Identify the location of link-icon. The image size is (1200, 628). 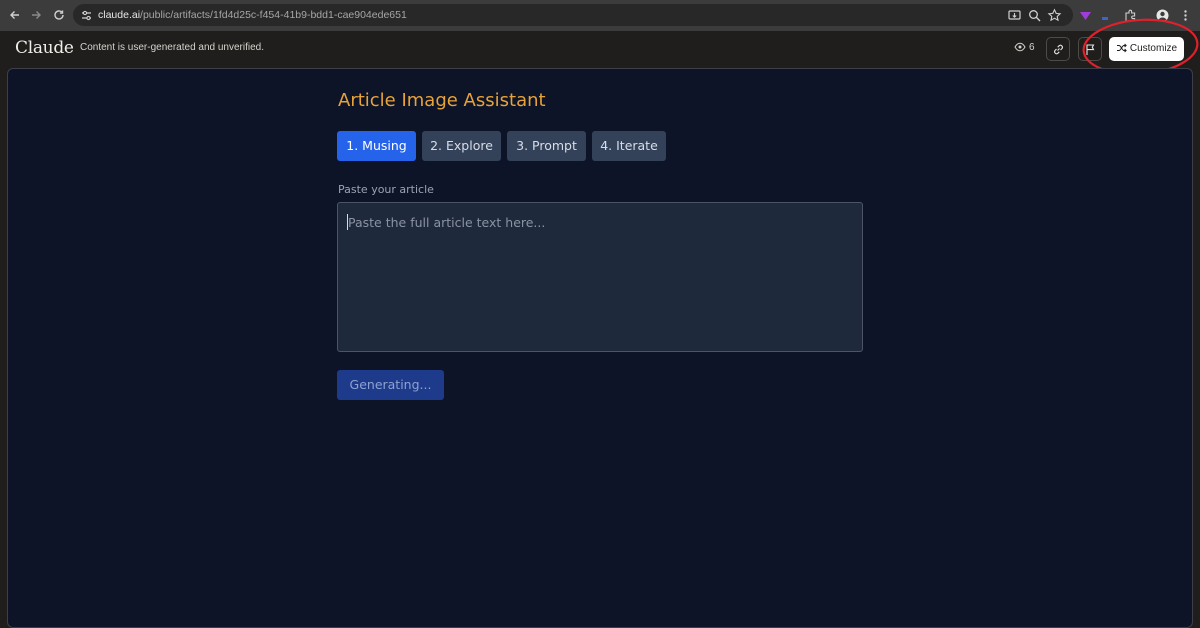
(1058, 49).